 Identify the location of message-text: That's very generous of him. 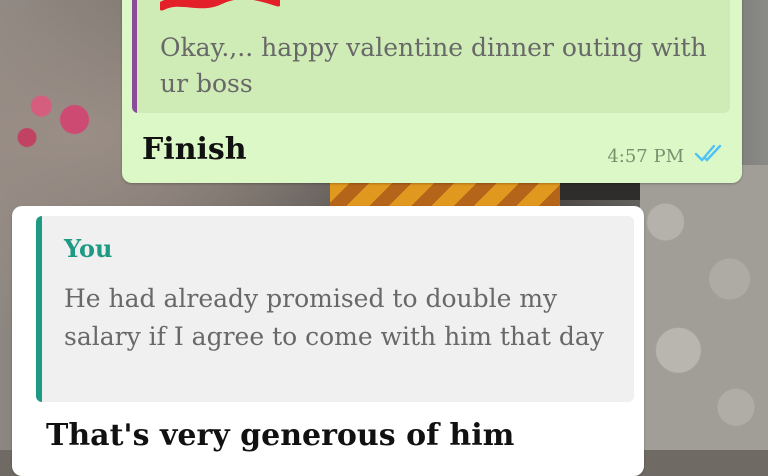
(280, 435).